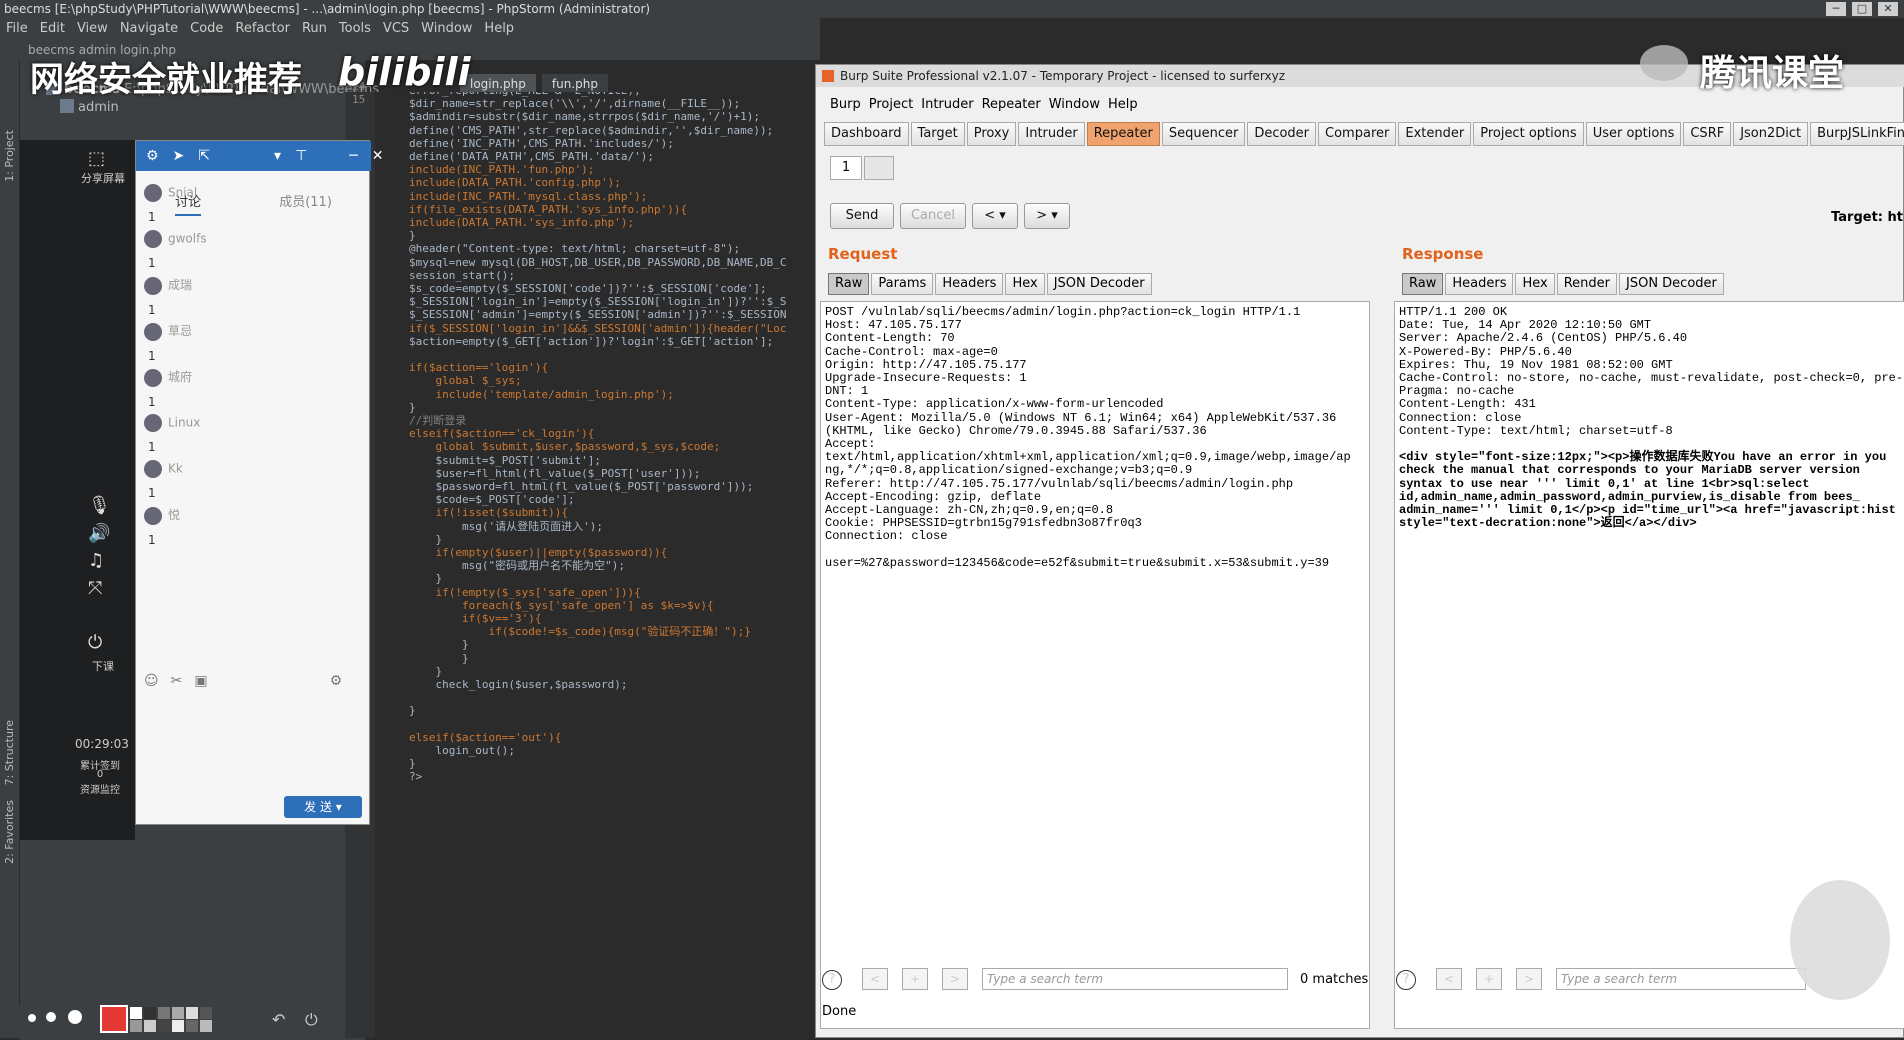  Describe the element at coordinates (336, 683) in the screenshot. I see `gear-icon: ⚙` at that location.